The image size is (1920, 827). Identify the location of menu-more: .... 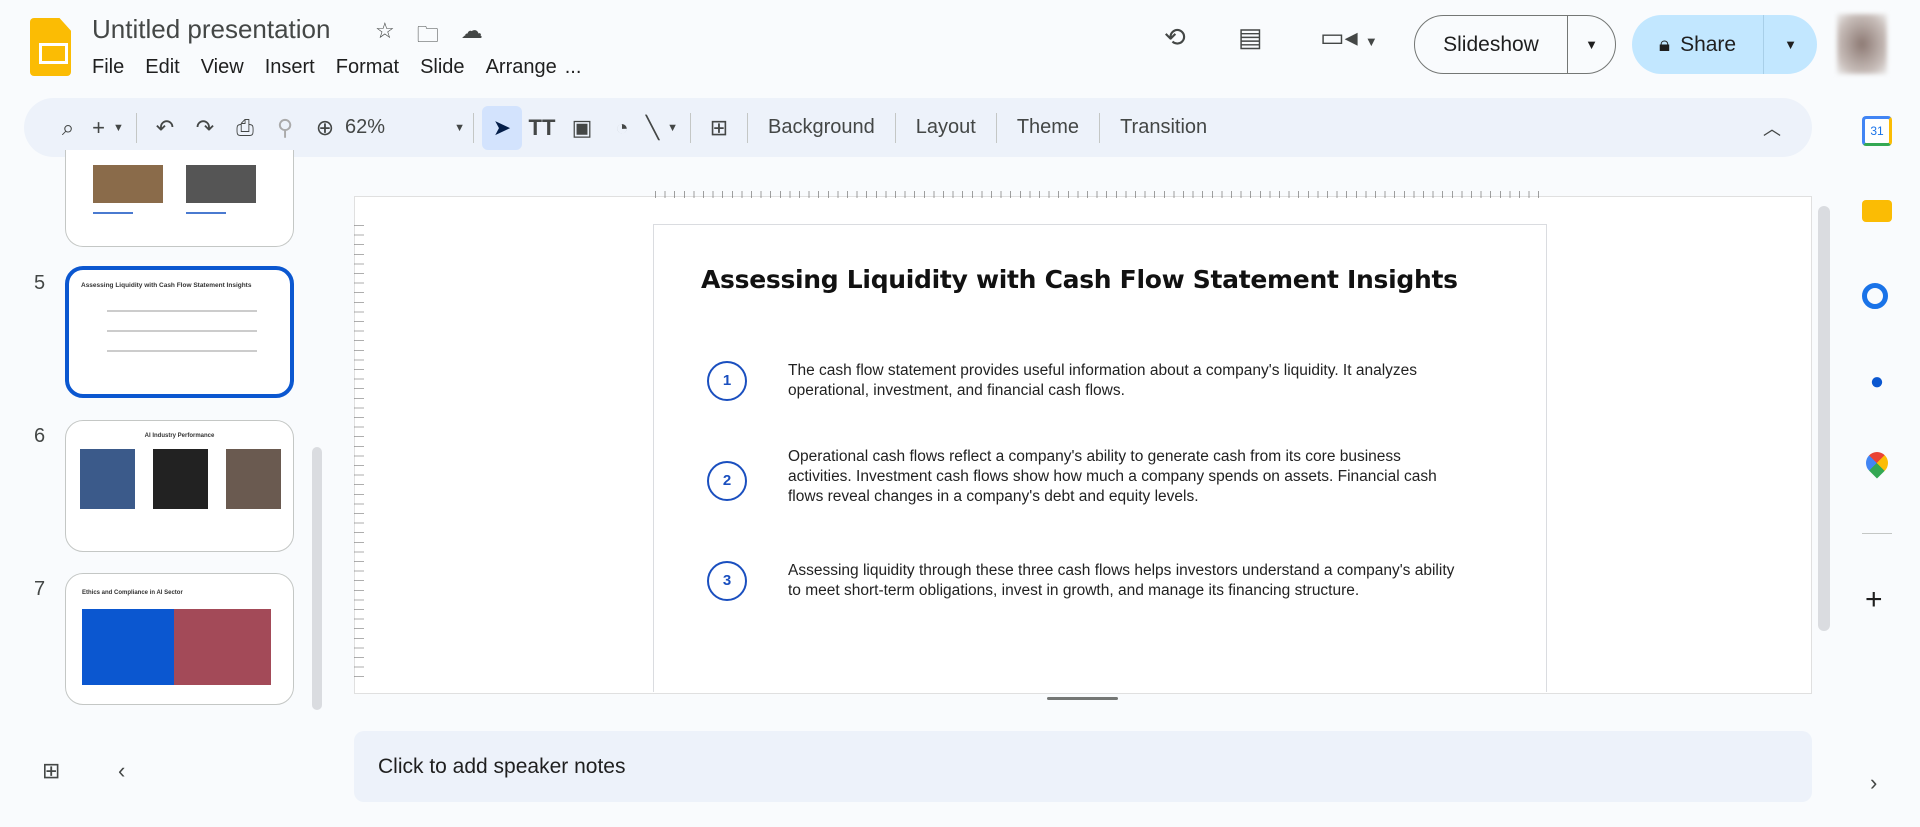
(573, 67).